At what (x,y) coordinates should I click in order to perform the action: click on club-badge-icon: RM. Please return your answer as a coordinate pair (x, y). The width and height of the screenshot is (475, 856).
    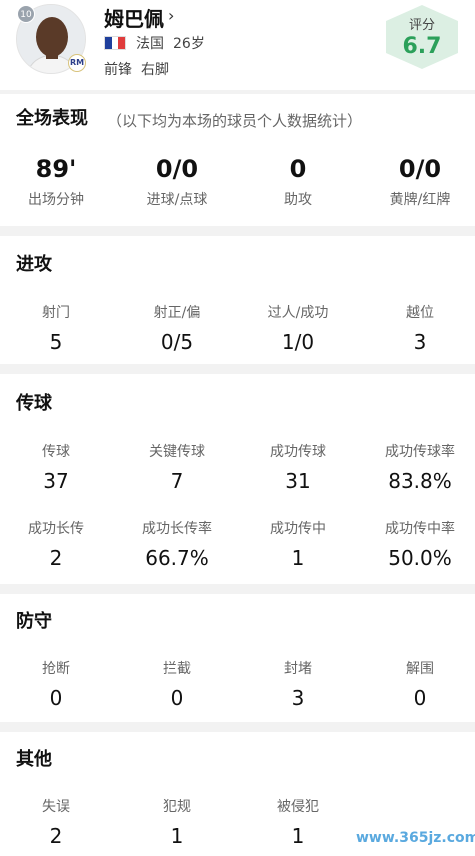
    Looking at the image, I should click on (77, 63).